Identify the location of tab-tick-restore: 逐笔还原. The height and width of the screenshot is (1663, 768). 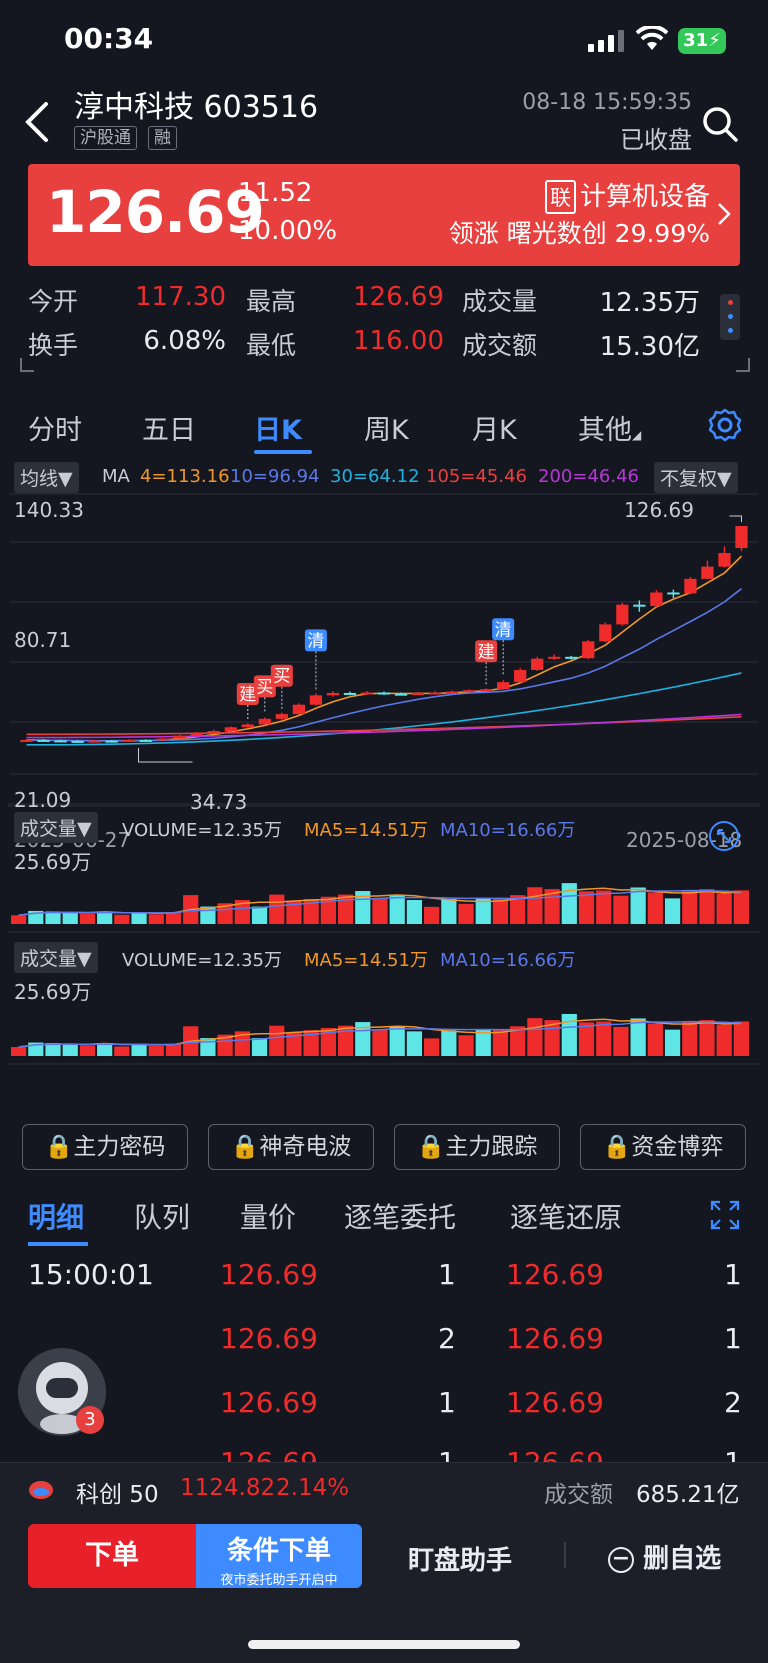
(566, 1216).